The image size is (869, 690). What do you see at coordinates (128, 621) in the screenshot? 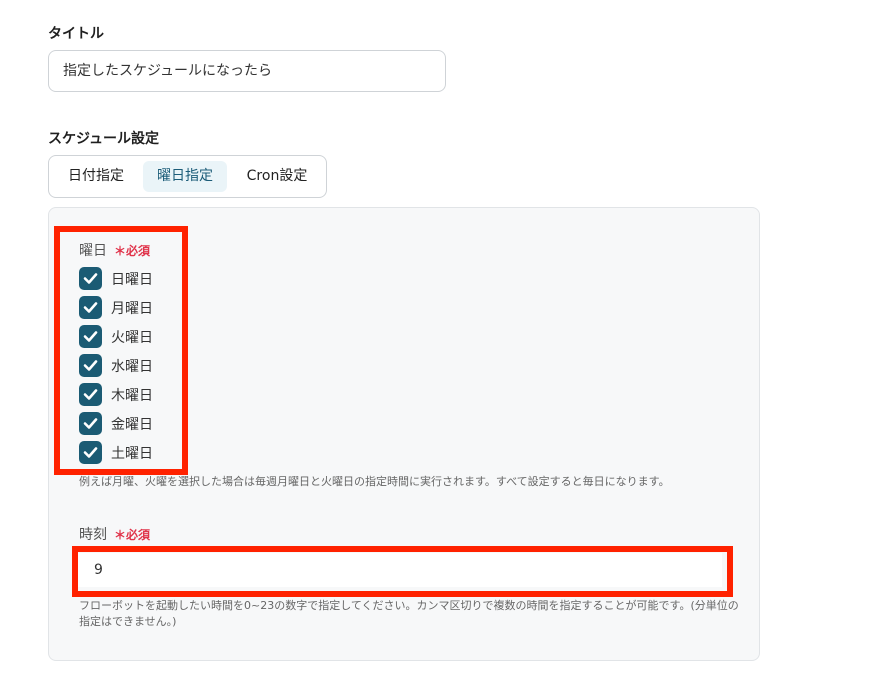
I see `time-help-text-line2: 指定はできません。)` at bounding box center [128, 621].